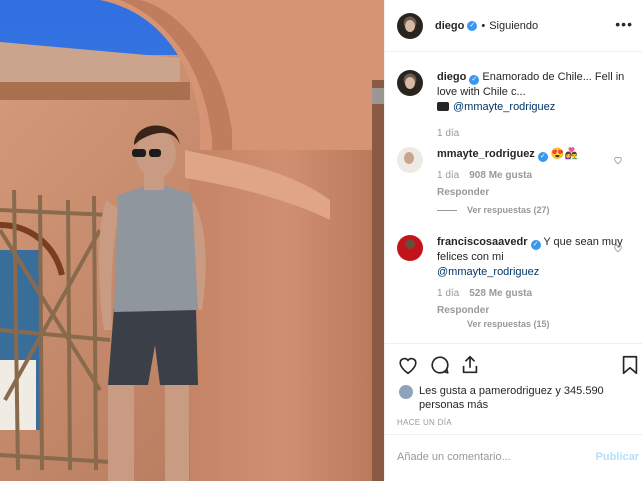 This screenshot has width=642, height=481. Describe the element at coordinates (508, 324) in the screenshot. I see `view-replies-label: Ver respuestas (15)` at that location.